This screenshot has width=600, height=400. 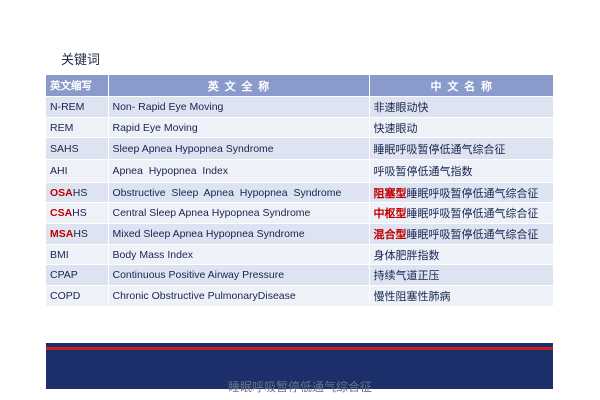 I want to click on header-english-name: 英 文 全 称, so click(x=239, y=86).